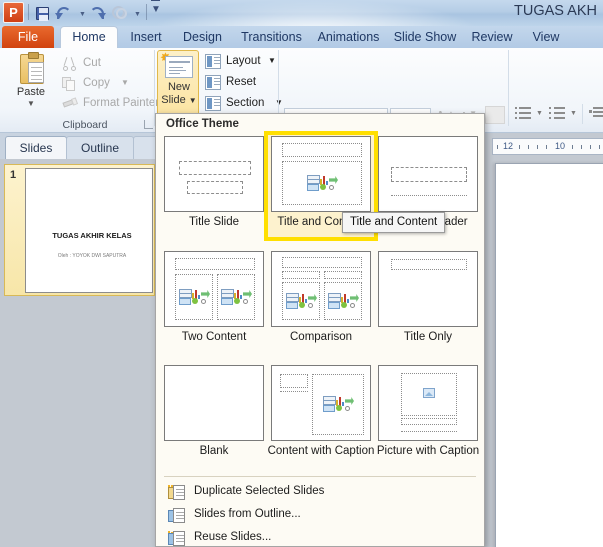 This screenshot has height=547, width=603. I want to click on layout-comparison-label: Comparison, so click(321, 337).